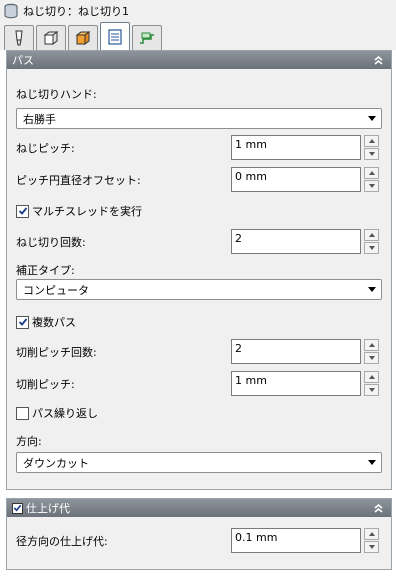  I want to click on radial-stock-input: 0.1 mm, so click(296, 540).